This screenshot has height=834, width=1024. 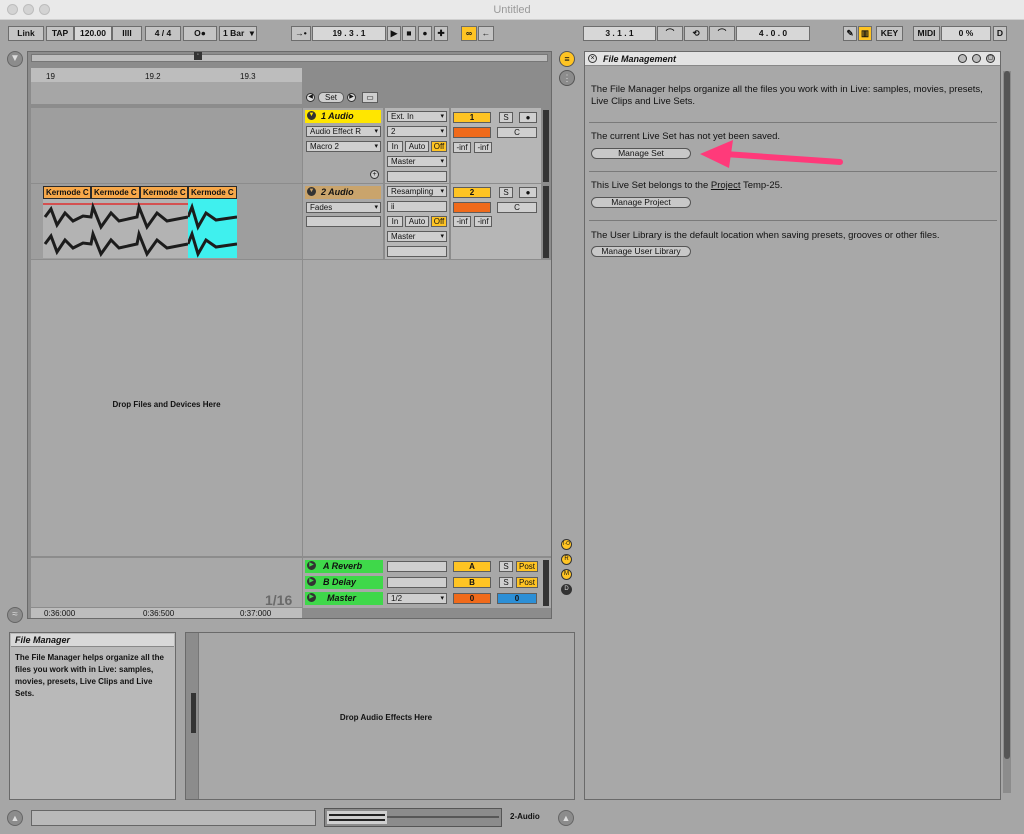 I want to click on loop-start-field: 3 . 1 . 1, so click(x=619, y=33).